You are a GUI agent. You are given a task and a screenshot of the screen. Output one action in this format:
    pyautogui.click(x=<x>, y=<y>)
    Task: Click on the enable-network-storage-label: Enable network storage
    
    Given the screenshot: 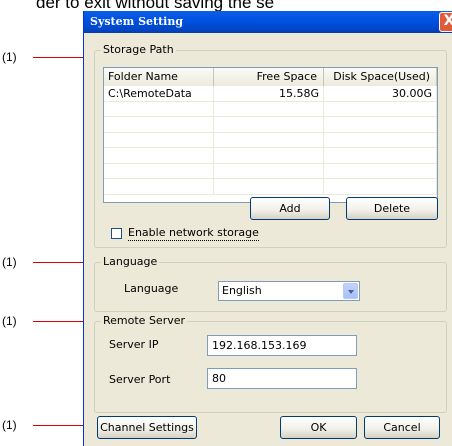 What is the action you would take?
    pyautogui.click(x=193, y=233)
    